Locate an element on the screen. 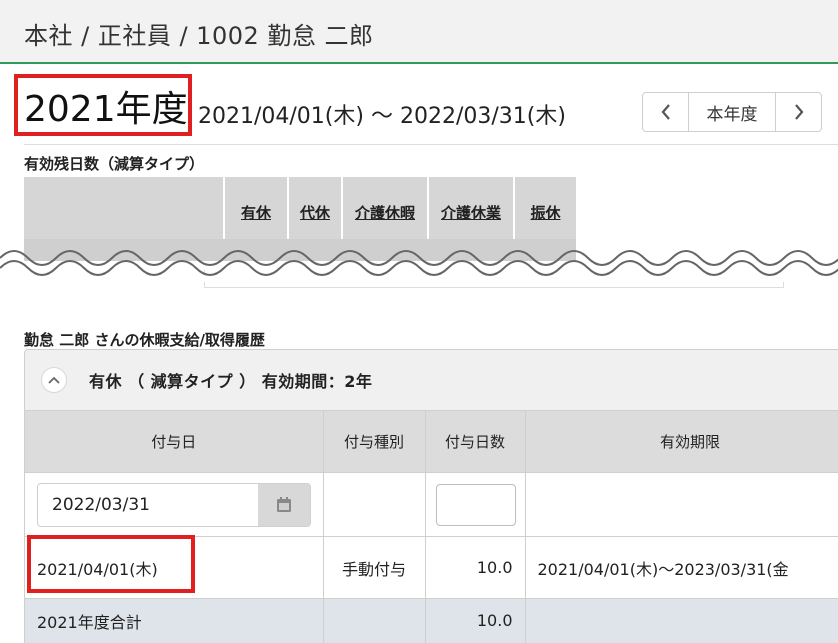 This screenshot has height=643, width=838. date-input-cell: 2022/03/31 is located at coordinates (174, 504).